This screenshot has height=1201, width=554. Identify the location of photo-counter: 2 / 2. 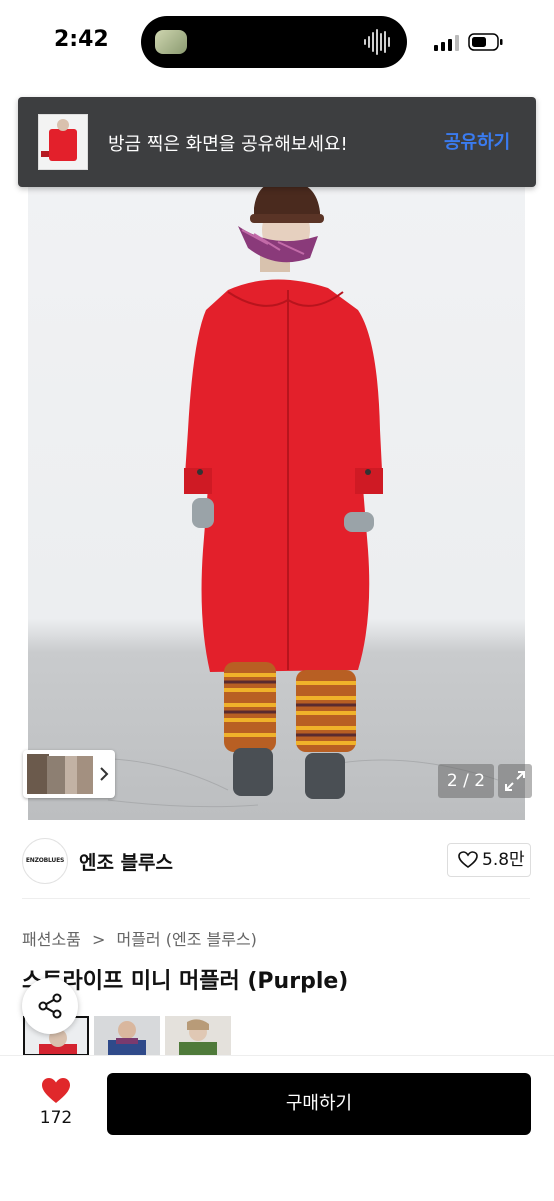
(466, 781).